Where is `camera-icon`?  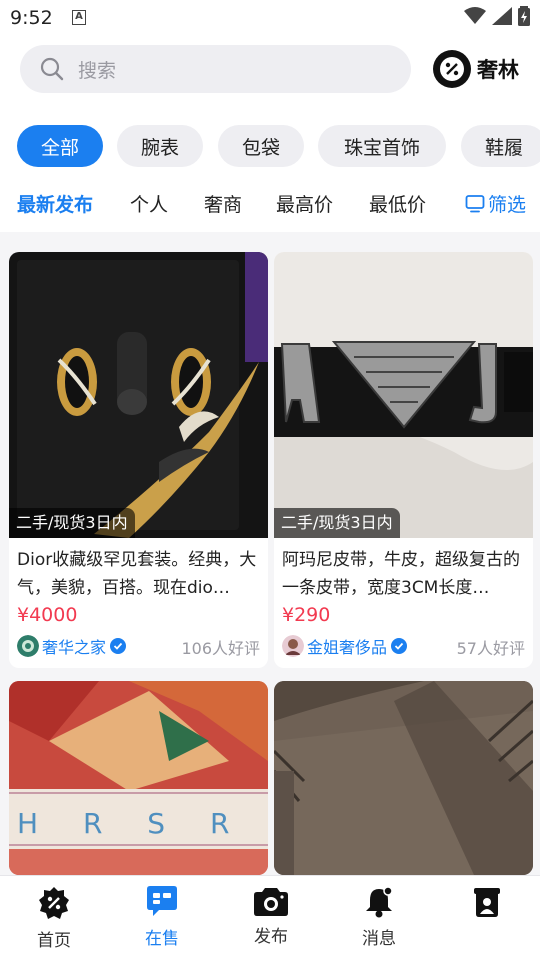 camera-icon is located at coordinates (271, 902).